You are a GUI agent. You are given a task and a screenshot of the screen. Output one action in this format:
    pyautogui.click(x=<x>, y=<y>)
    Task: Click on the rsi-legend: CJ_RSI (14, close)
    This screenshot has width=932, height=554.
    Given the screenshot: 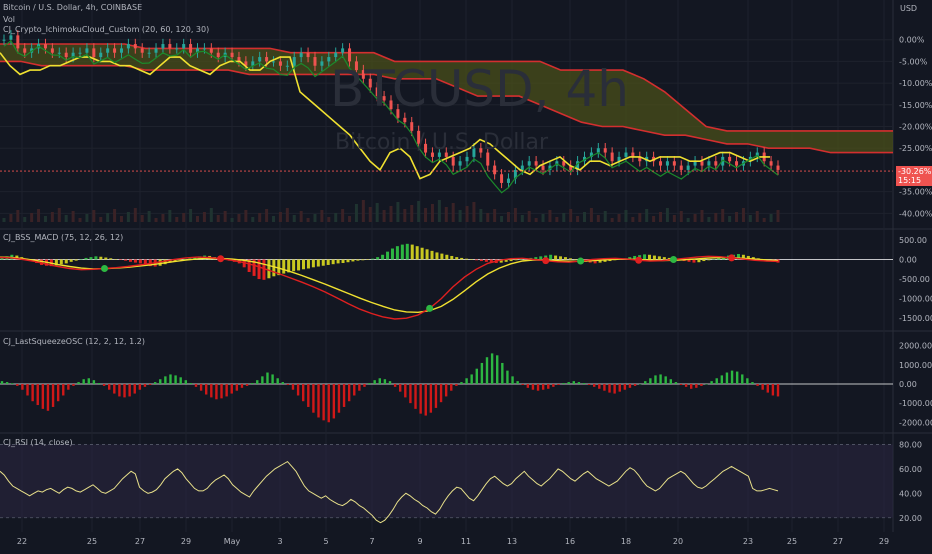 What is the action you would take?
    pyautogui.click(x=38, y=442)
    